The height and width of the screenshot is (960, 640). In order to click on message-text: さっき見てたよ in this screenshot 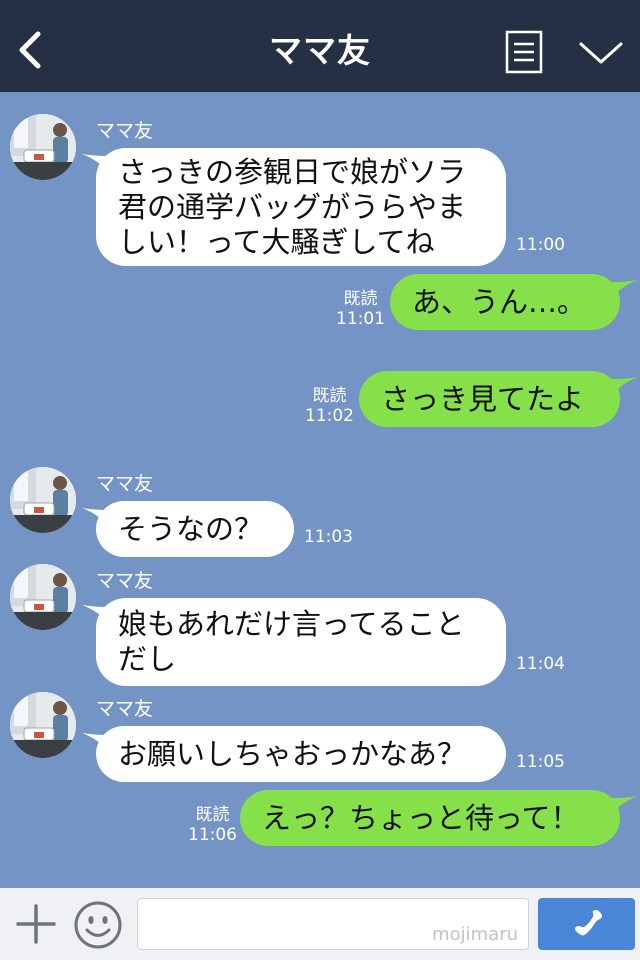, I will do `click(483, 398)`.